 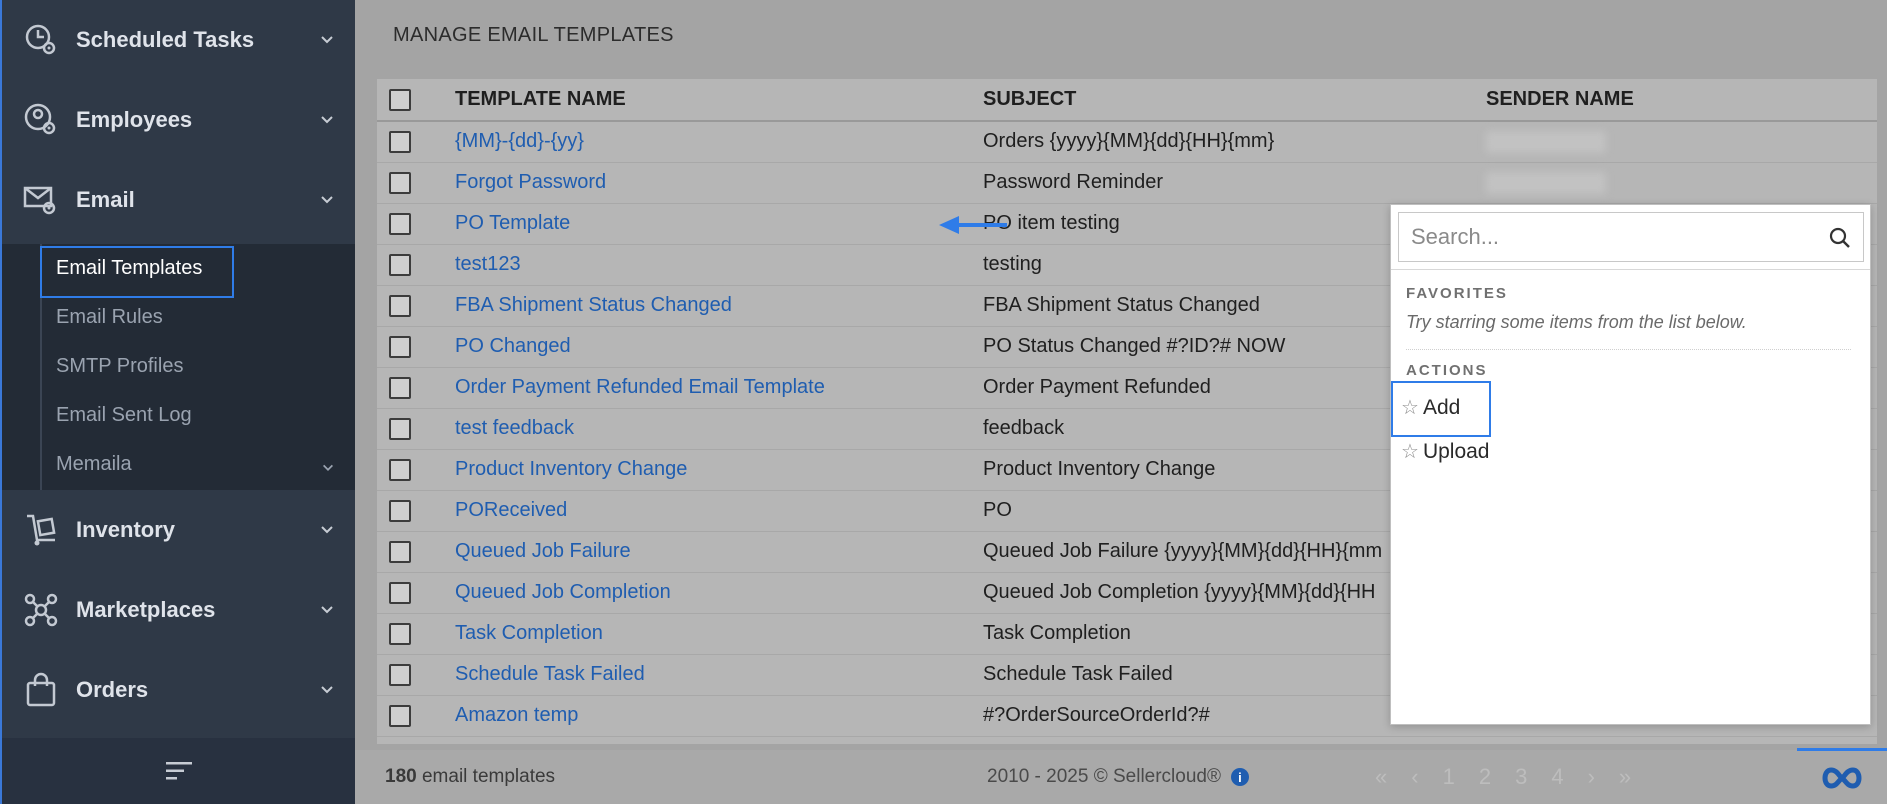 What do you see at coordinates (41, 200) in the screenshot?
I see `envelope-gear-icon` at bounding box center [41, 200].